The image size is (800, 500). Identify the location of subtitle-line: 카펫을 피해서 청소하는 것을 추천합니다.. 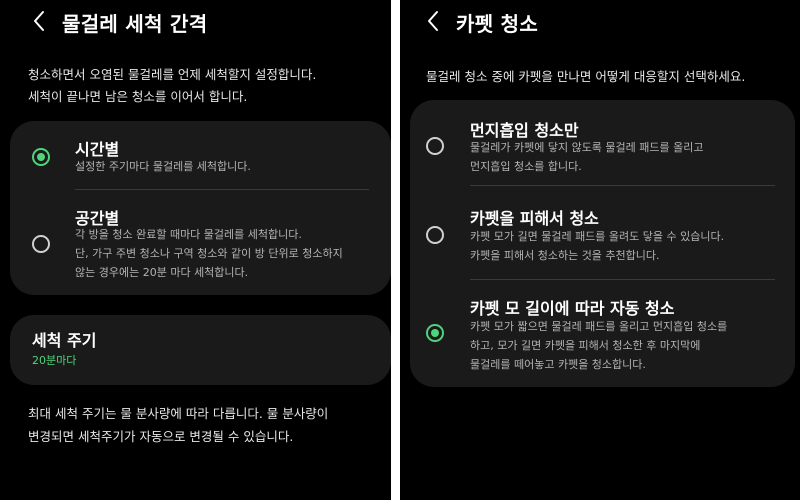
(565, 255).